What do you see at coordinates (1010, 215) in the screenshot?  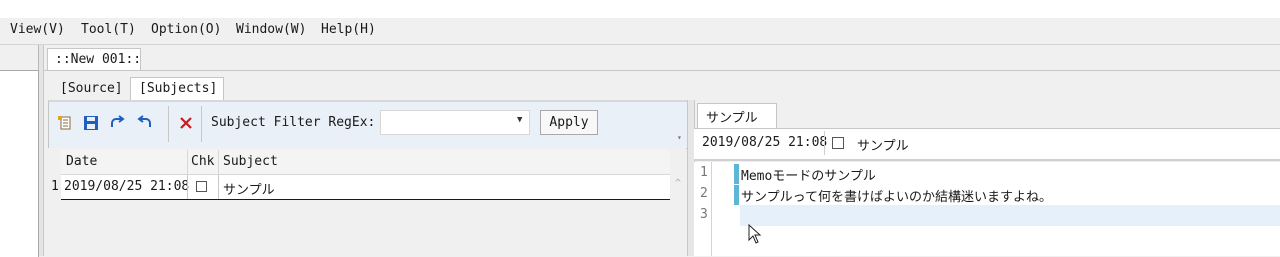 I see `current-line-highlight` at bounding box center [1010, 215].